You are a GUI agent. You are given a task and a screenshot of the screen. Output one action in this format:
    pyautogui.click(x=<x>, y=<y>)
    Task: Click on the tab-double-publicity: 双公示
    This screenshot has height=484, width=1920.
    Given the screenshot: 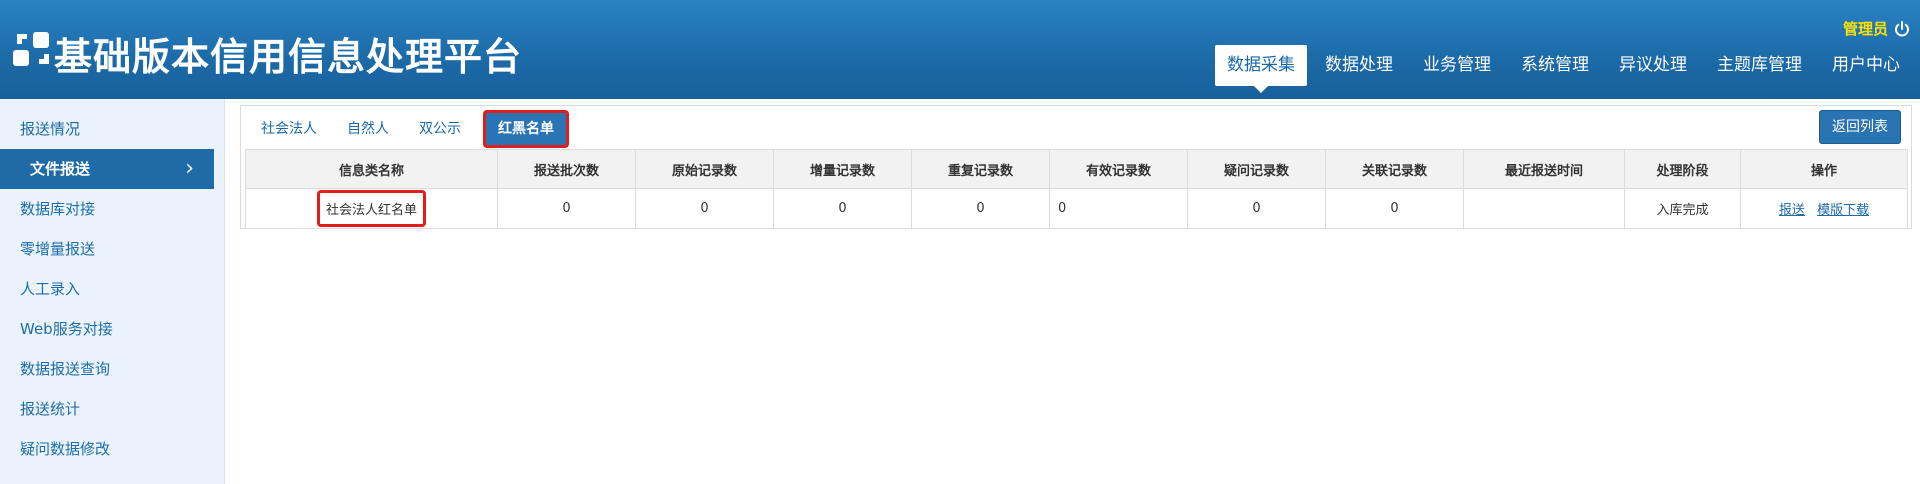 What is the action you would take?
    pyautogui.click(x=440, y=129)
    